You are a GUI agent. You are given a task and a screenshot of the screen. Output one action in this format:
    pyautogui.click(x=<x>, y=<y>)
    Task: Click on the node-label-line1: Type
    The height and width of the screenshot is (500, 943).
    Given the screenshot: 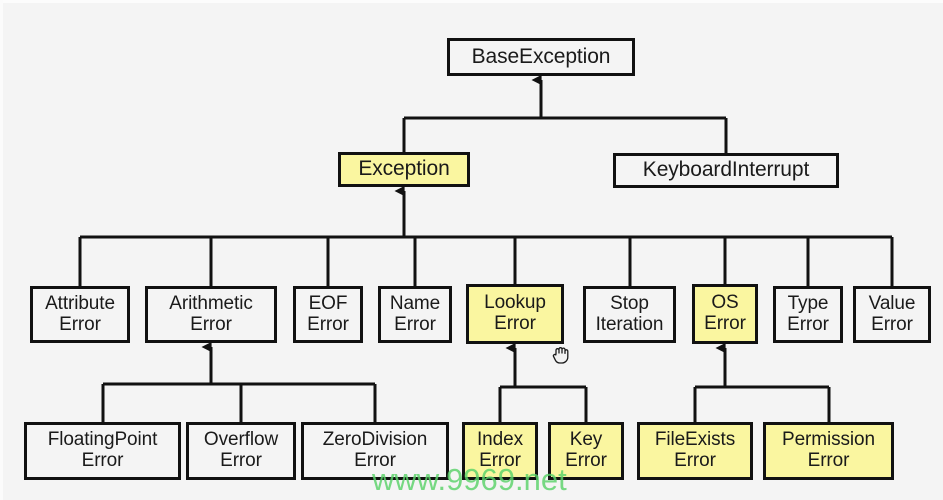 What is the action you would take?
    pyautogui.click(x=808, y=303)
    